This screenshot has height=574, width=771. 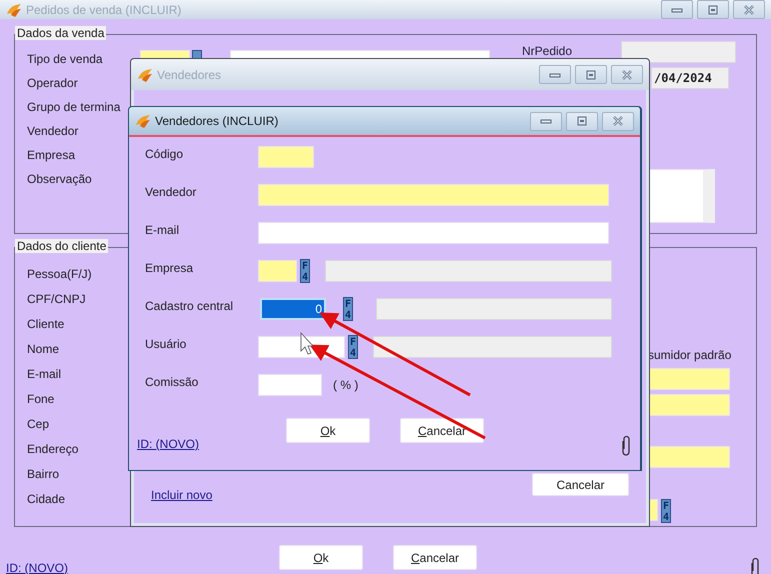 I want to click on field-label: Cadastro central, so click(x=189, y=306).